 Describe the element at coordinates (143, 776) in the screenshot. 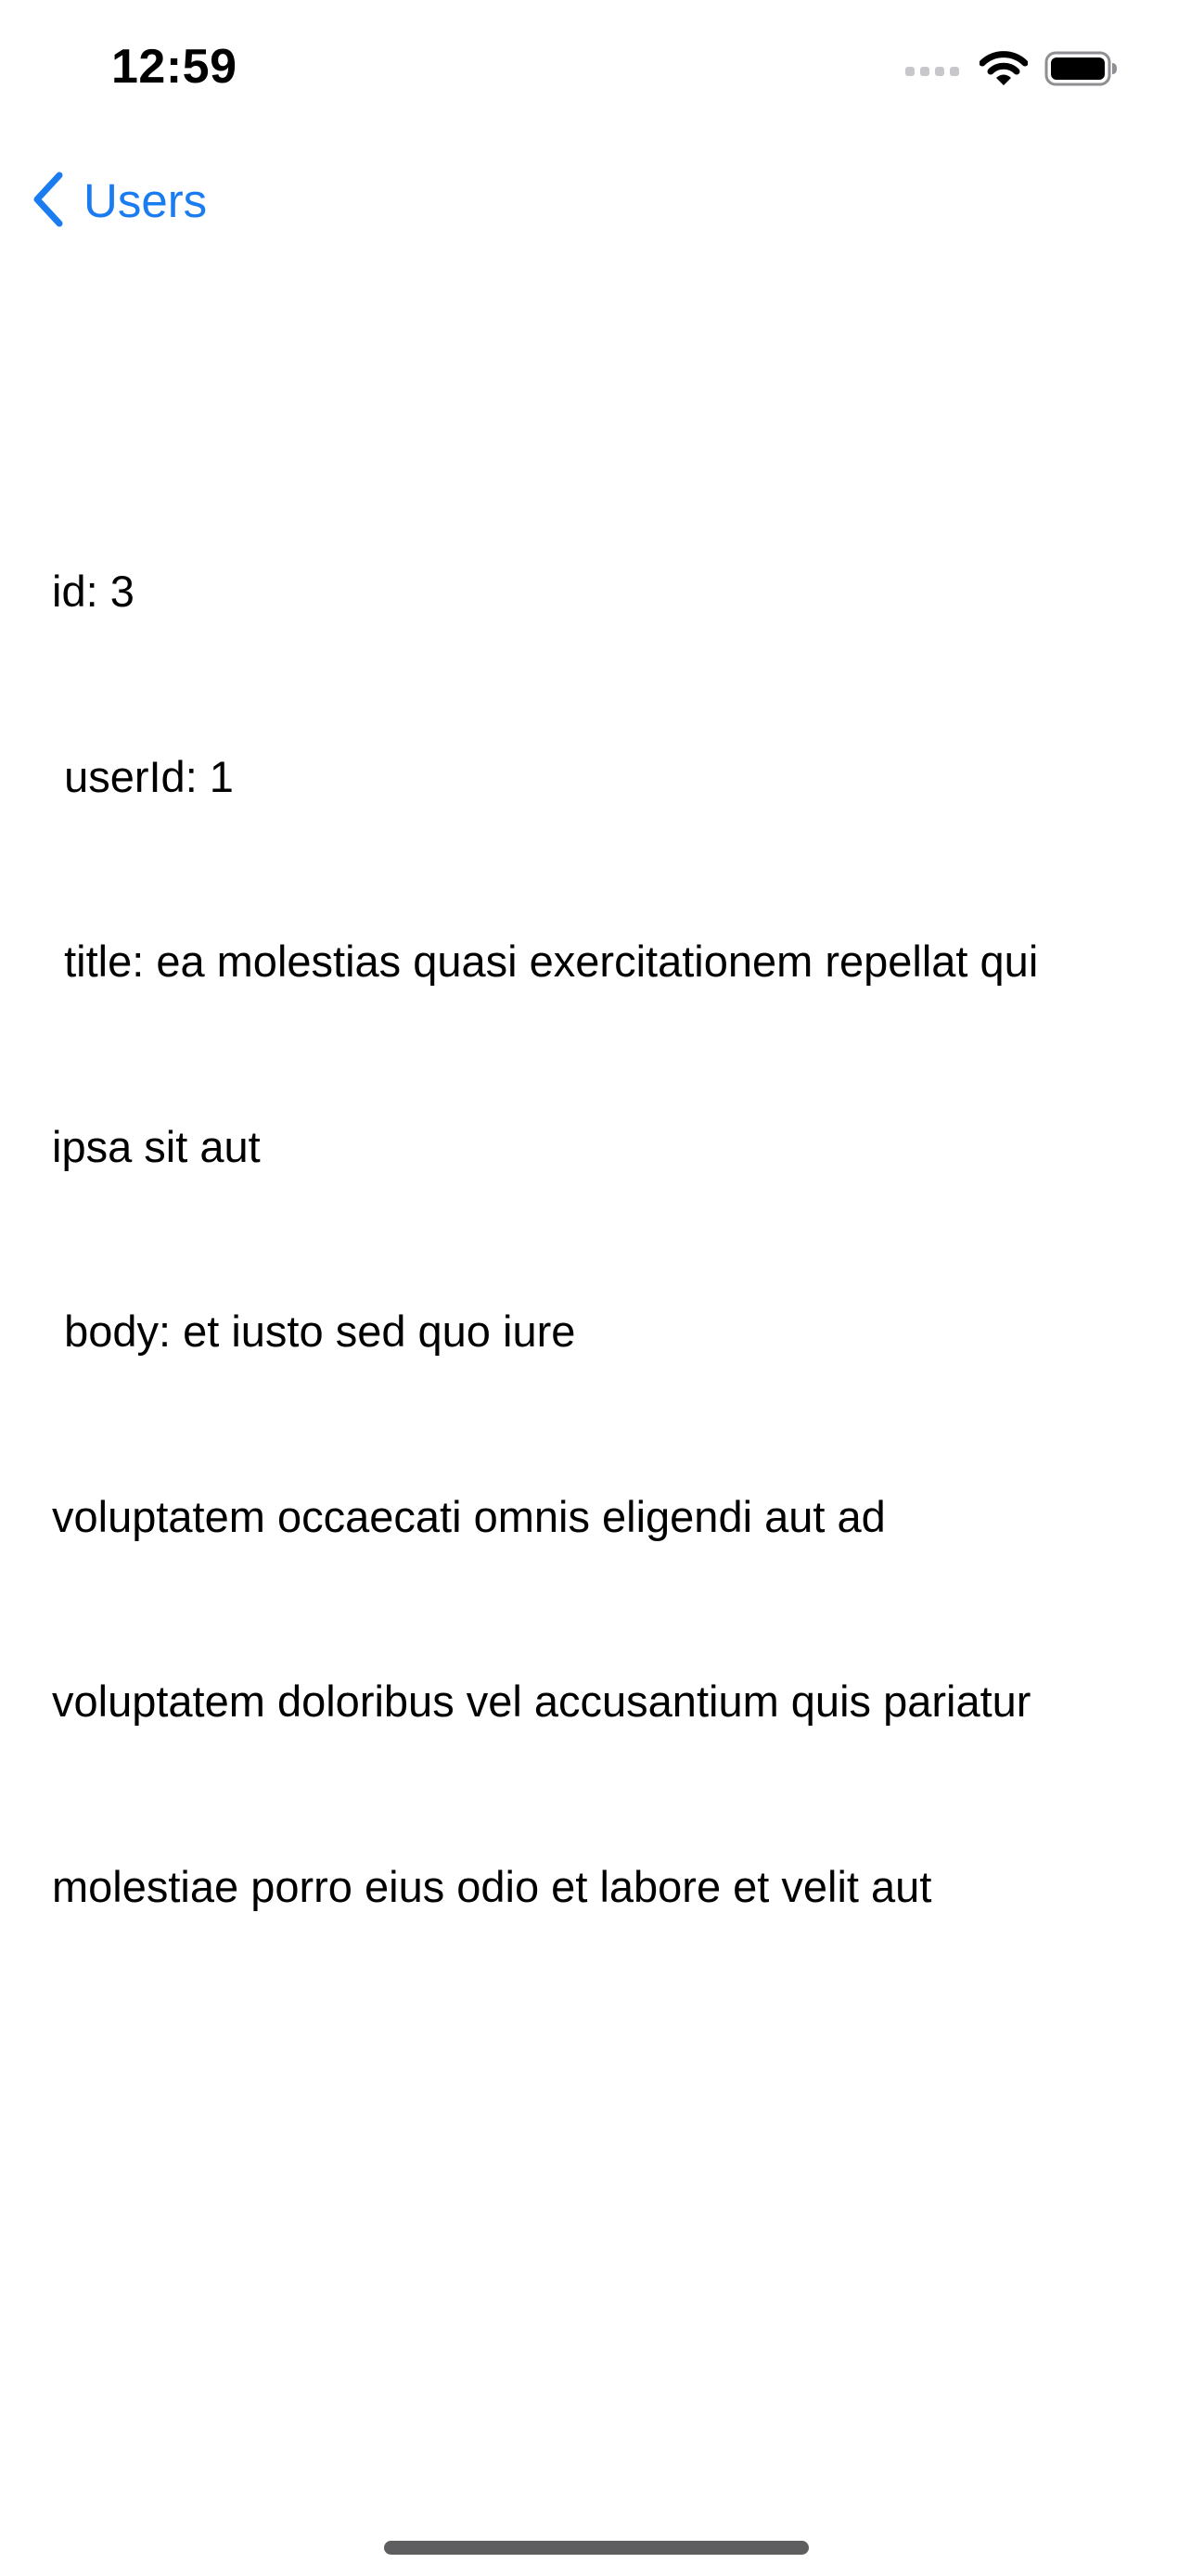

I see `detail-line-user-id: userId: 1` at that location.